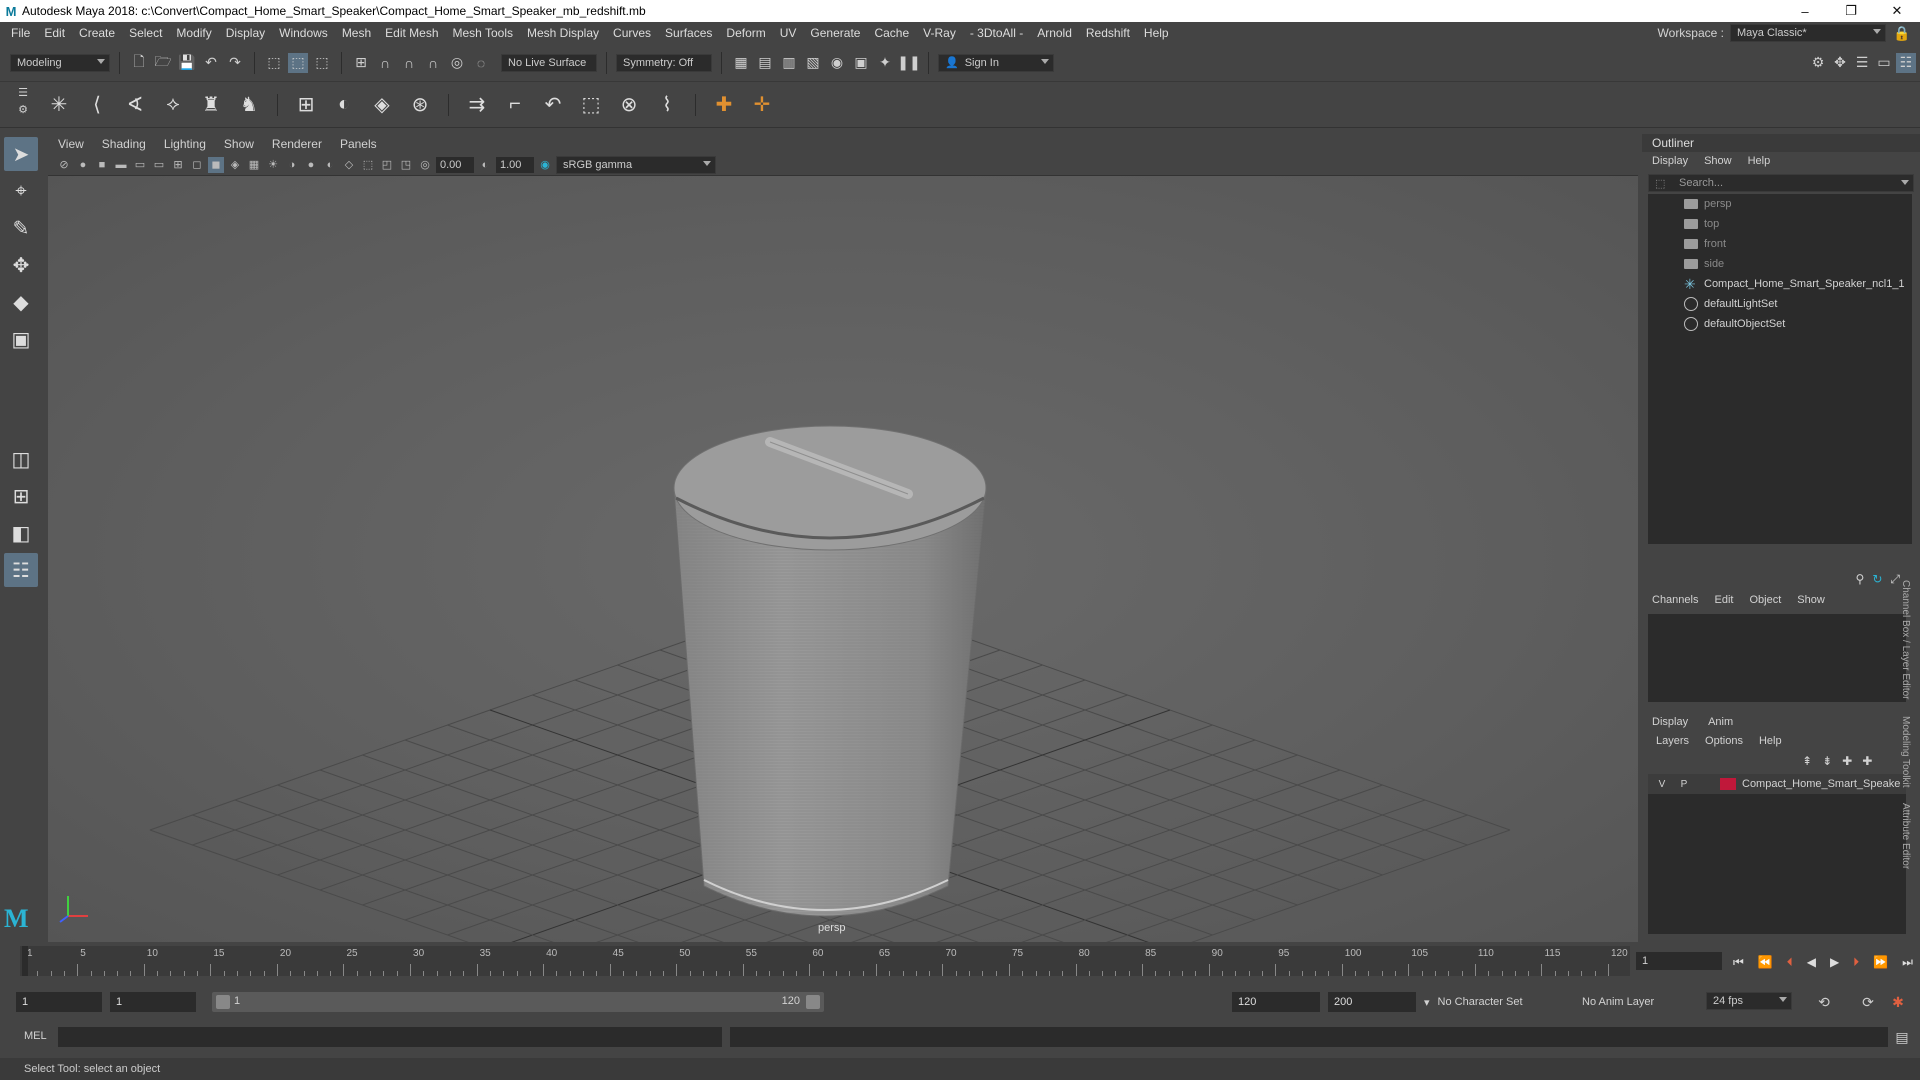 The image size is (1920, 1080). Describe the element at coordinates (1720, 722) in the screenshot. I see `layer-tab-anim: Anim` at that location.